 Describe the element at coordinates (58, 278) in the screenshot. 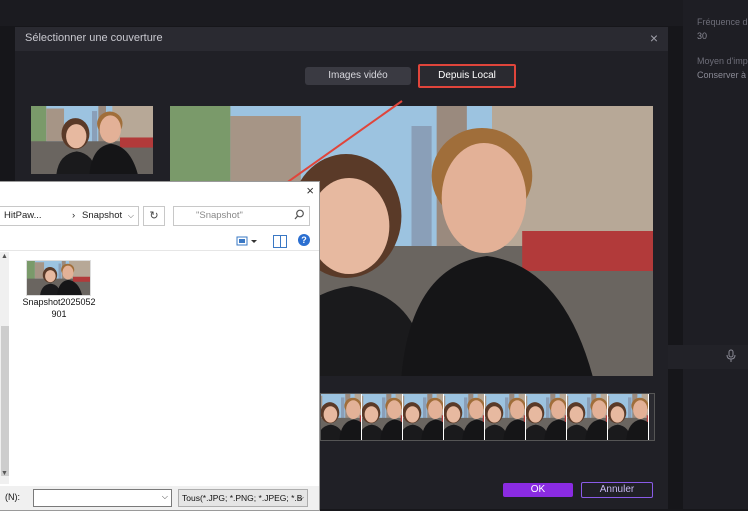

I see `file-thumbnail` at that location.